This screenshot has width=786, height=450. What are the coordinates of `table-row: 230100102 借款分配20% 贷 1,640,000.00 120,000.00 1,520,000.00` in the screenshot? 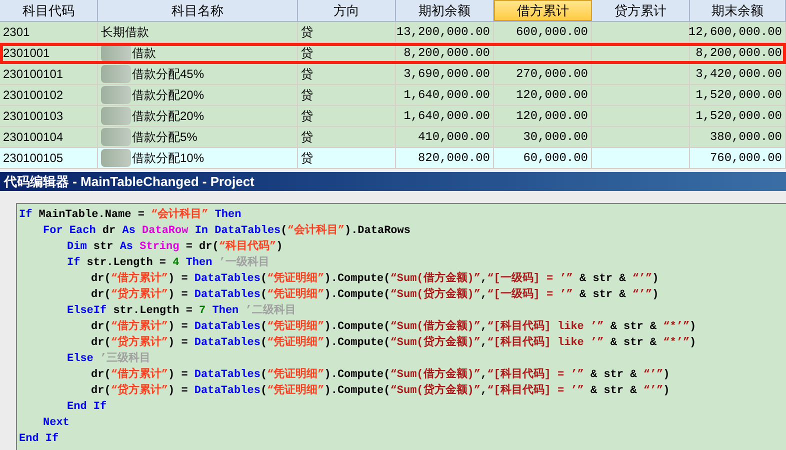 It's located at (393, 95).